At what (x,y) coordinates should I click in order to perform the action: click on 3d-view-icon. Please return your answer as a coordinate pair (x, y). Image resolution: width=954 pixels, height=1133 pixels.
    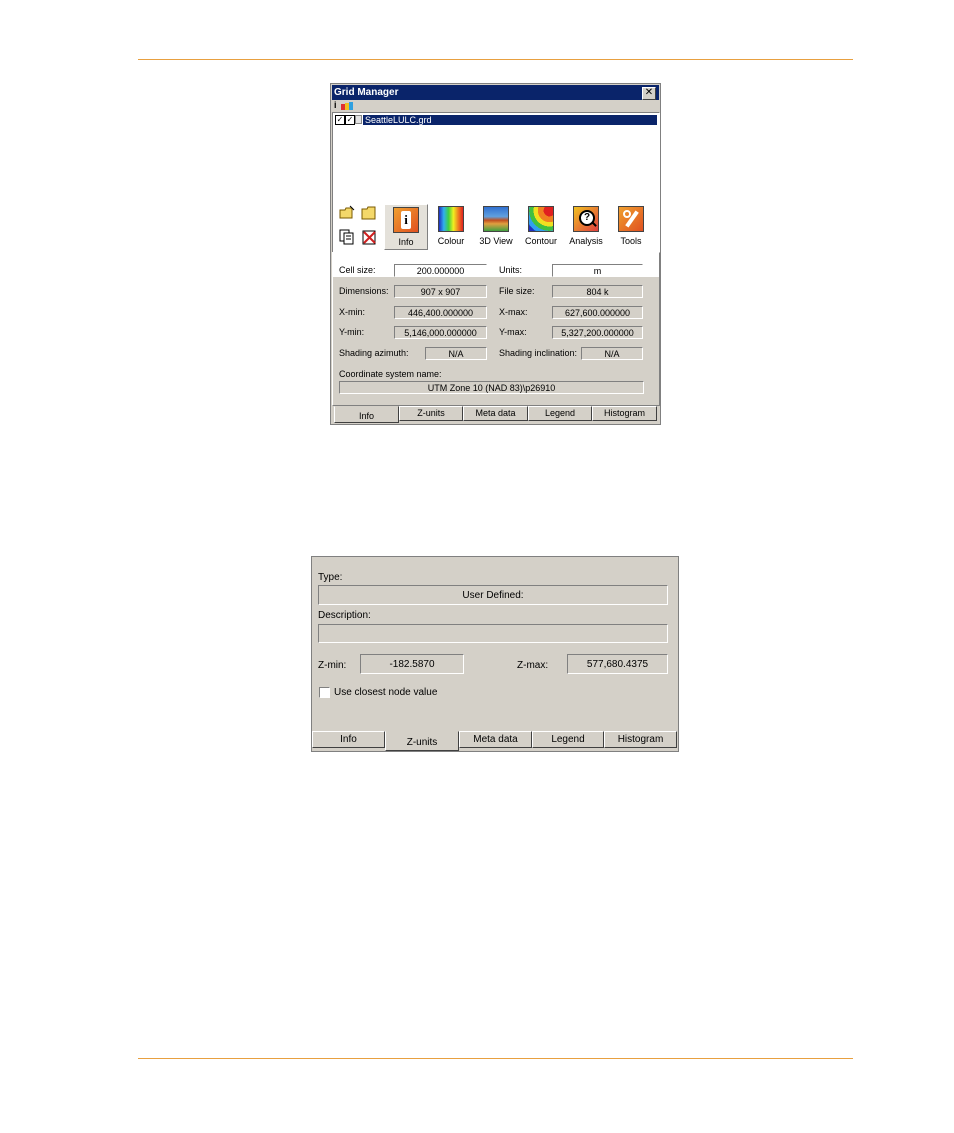
    Looking at the image, I should click on (496, 219).